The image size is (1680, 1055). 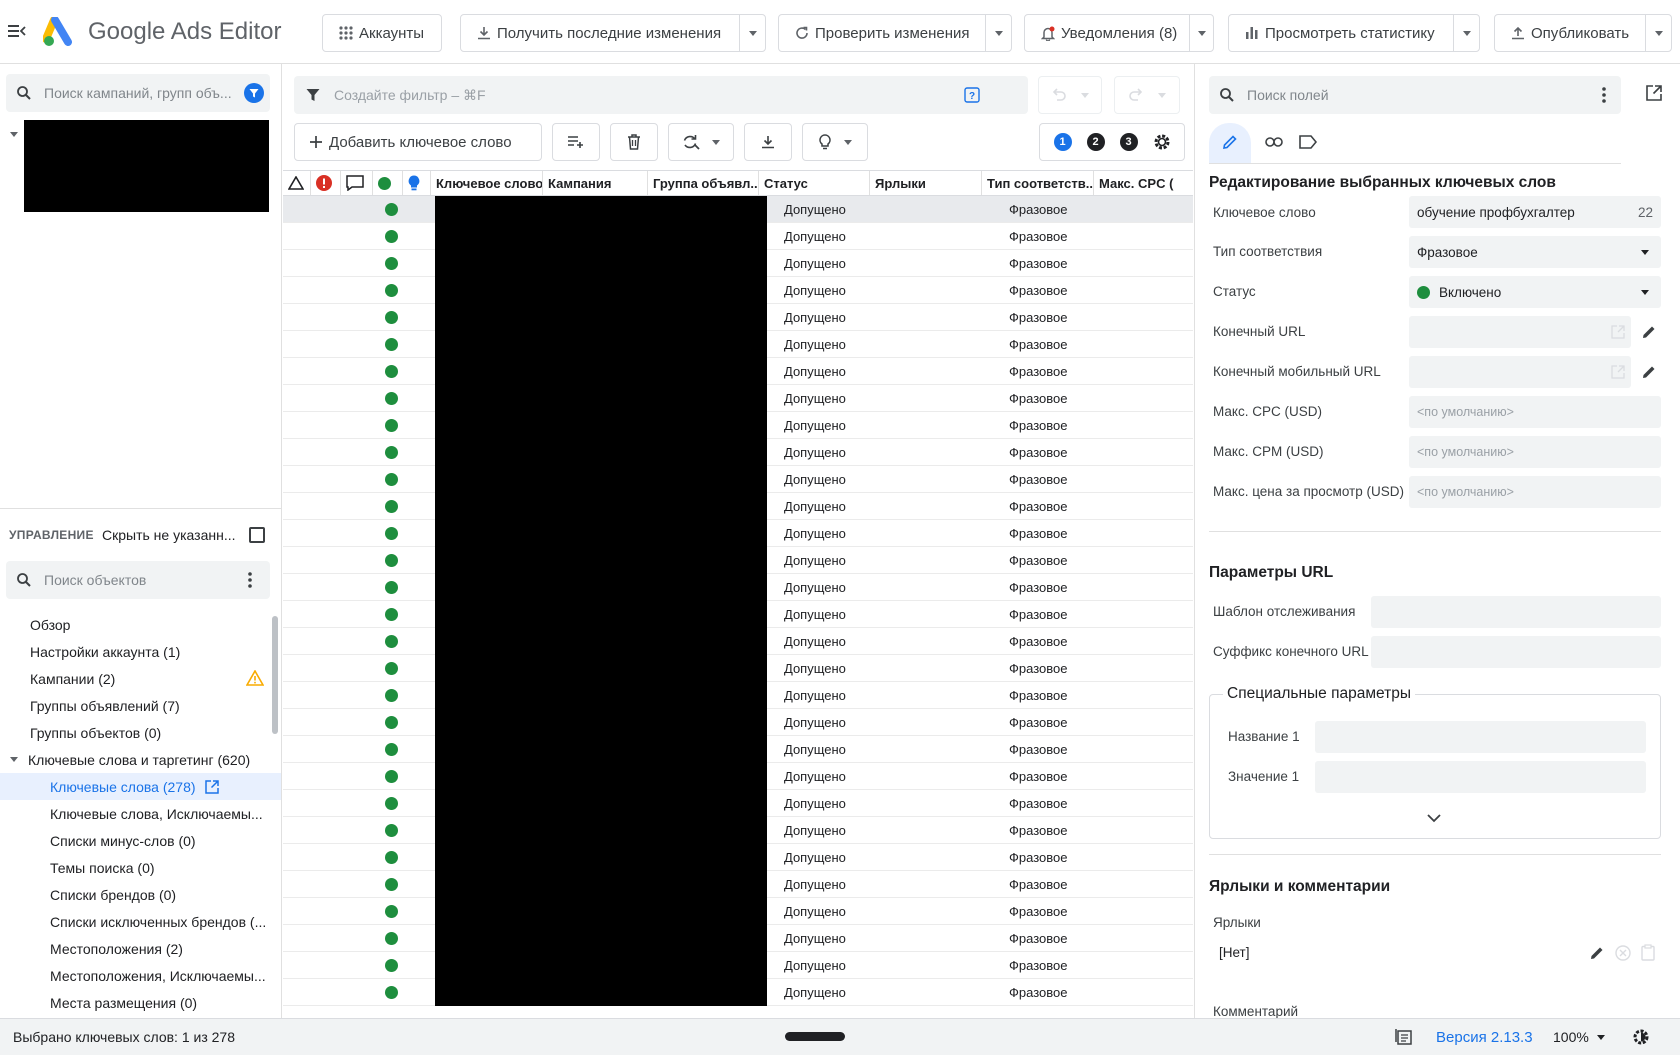 What do you see at coordinates (1484, 1037) in the screenshot?
I see `version-link: Версия 2.13.3` at bounding box center [1484, 1037].